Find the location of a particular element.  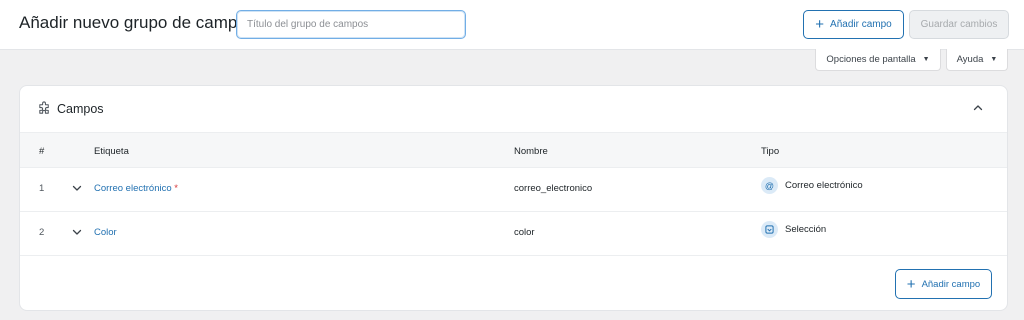

puzzle-icon is located at coordinates (44, 107).